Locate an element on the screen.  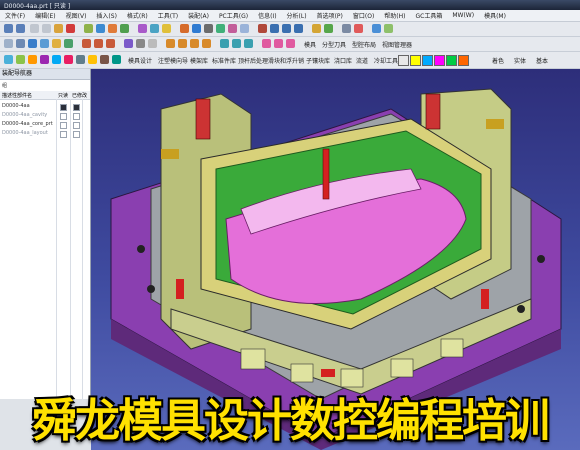
mw-label-6: 子镶块库 is located at coordinates (318, 60).